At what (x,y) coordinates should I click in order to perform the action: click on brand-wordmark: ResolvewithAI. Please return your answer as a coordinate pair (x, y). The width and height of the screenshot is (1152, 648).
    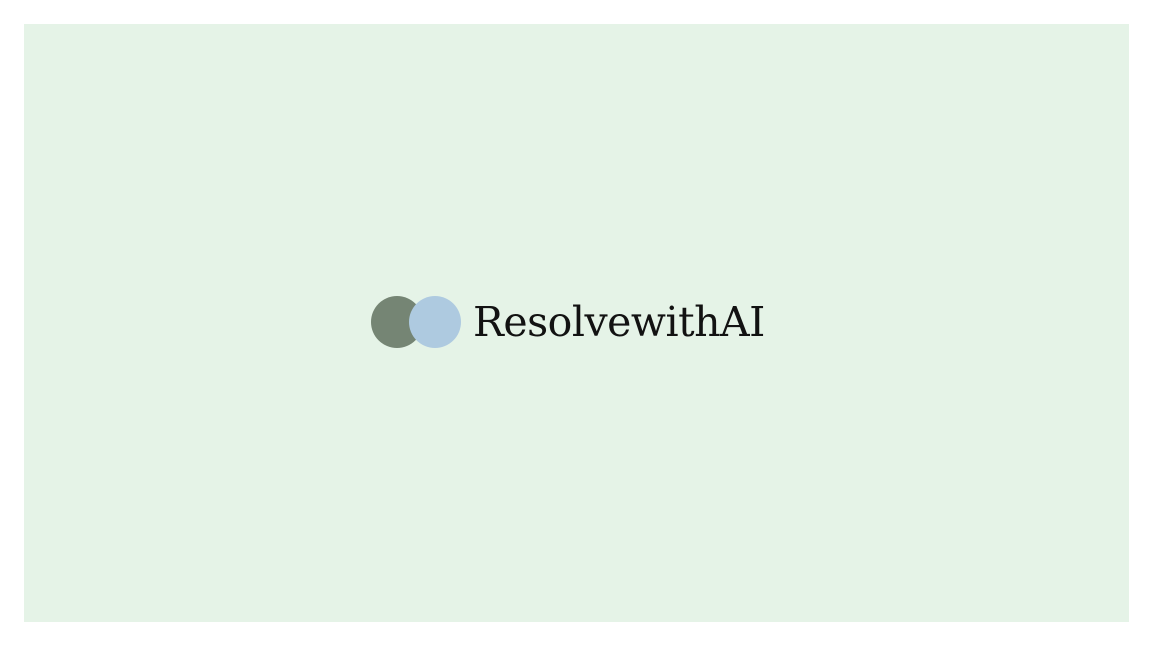
    Looking at the image, I should click on (619, 322).